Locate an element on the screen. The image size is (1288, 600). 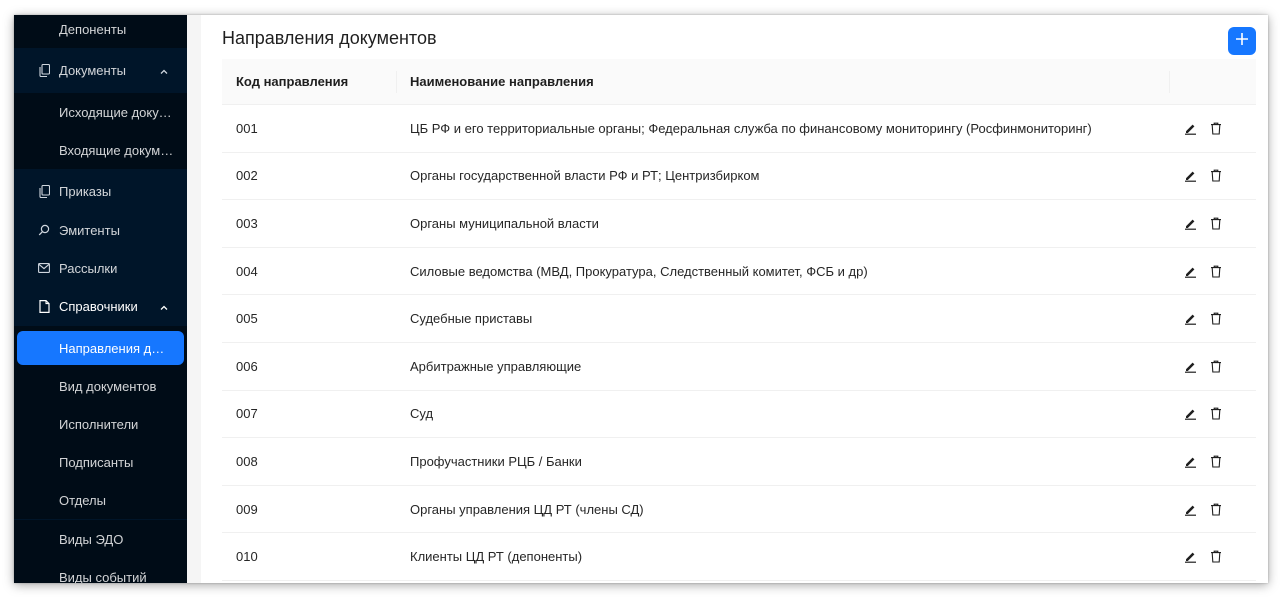
file-icon is located at coordinates (44, 306).